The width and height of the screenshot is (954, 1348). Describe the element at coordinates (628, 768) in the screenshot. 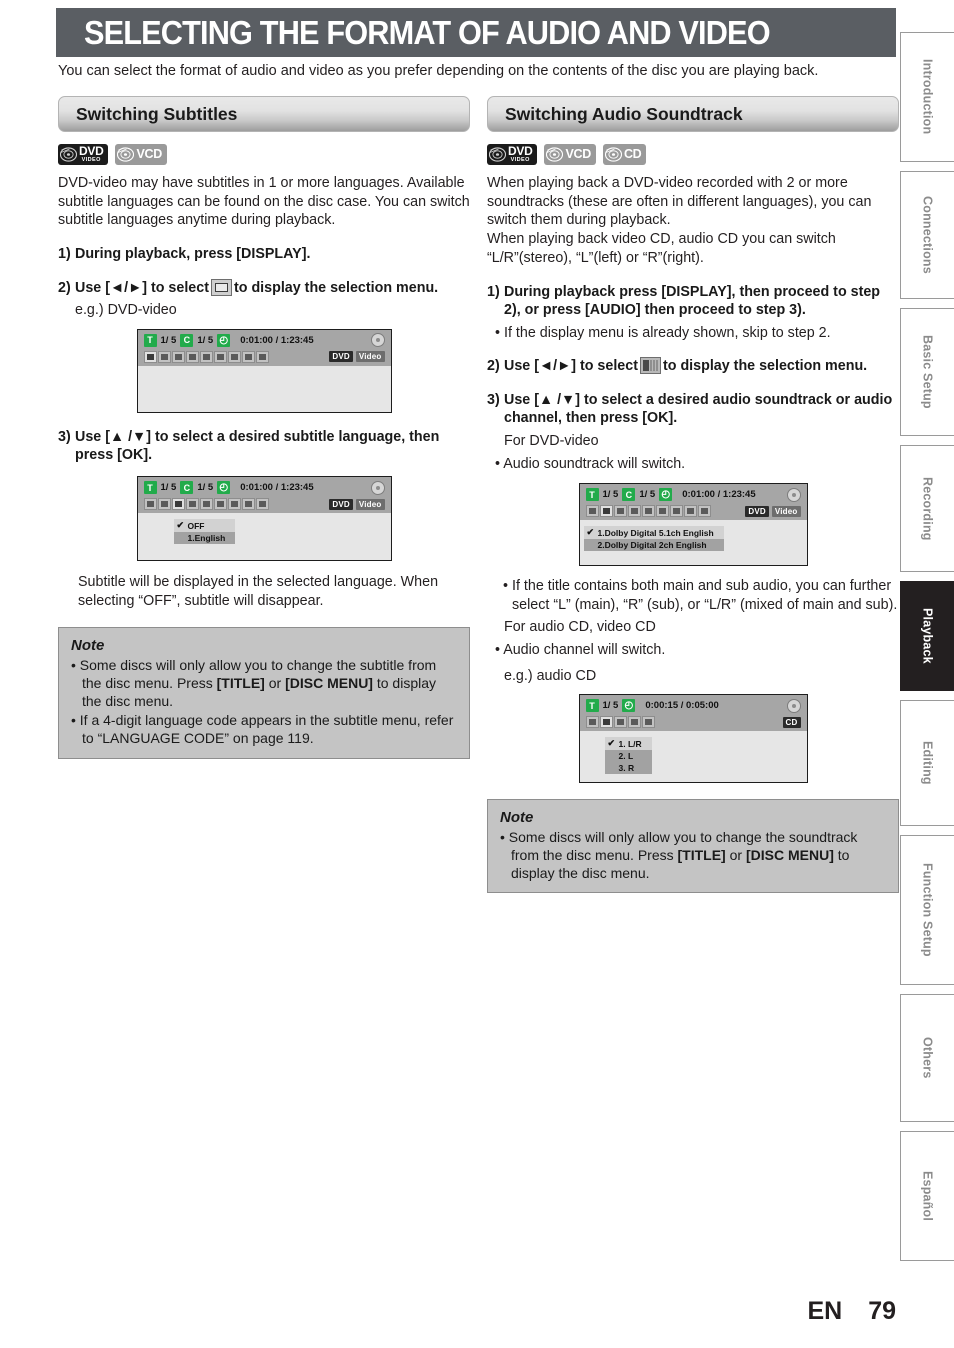

I see `menu-item: 3. R` at that location.